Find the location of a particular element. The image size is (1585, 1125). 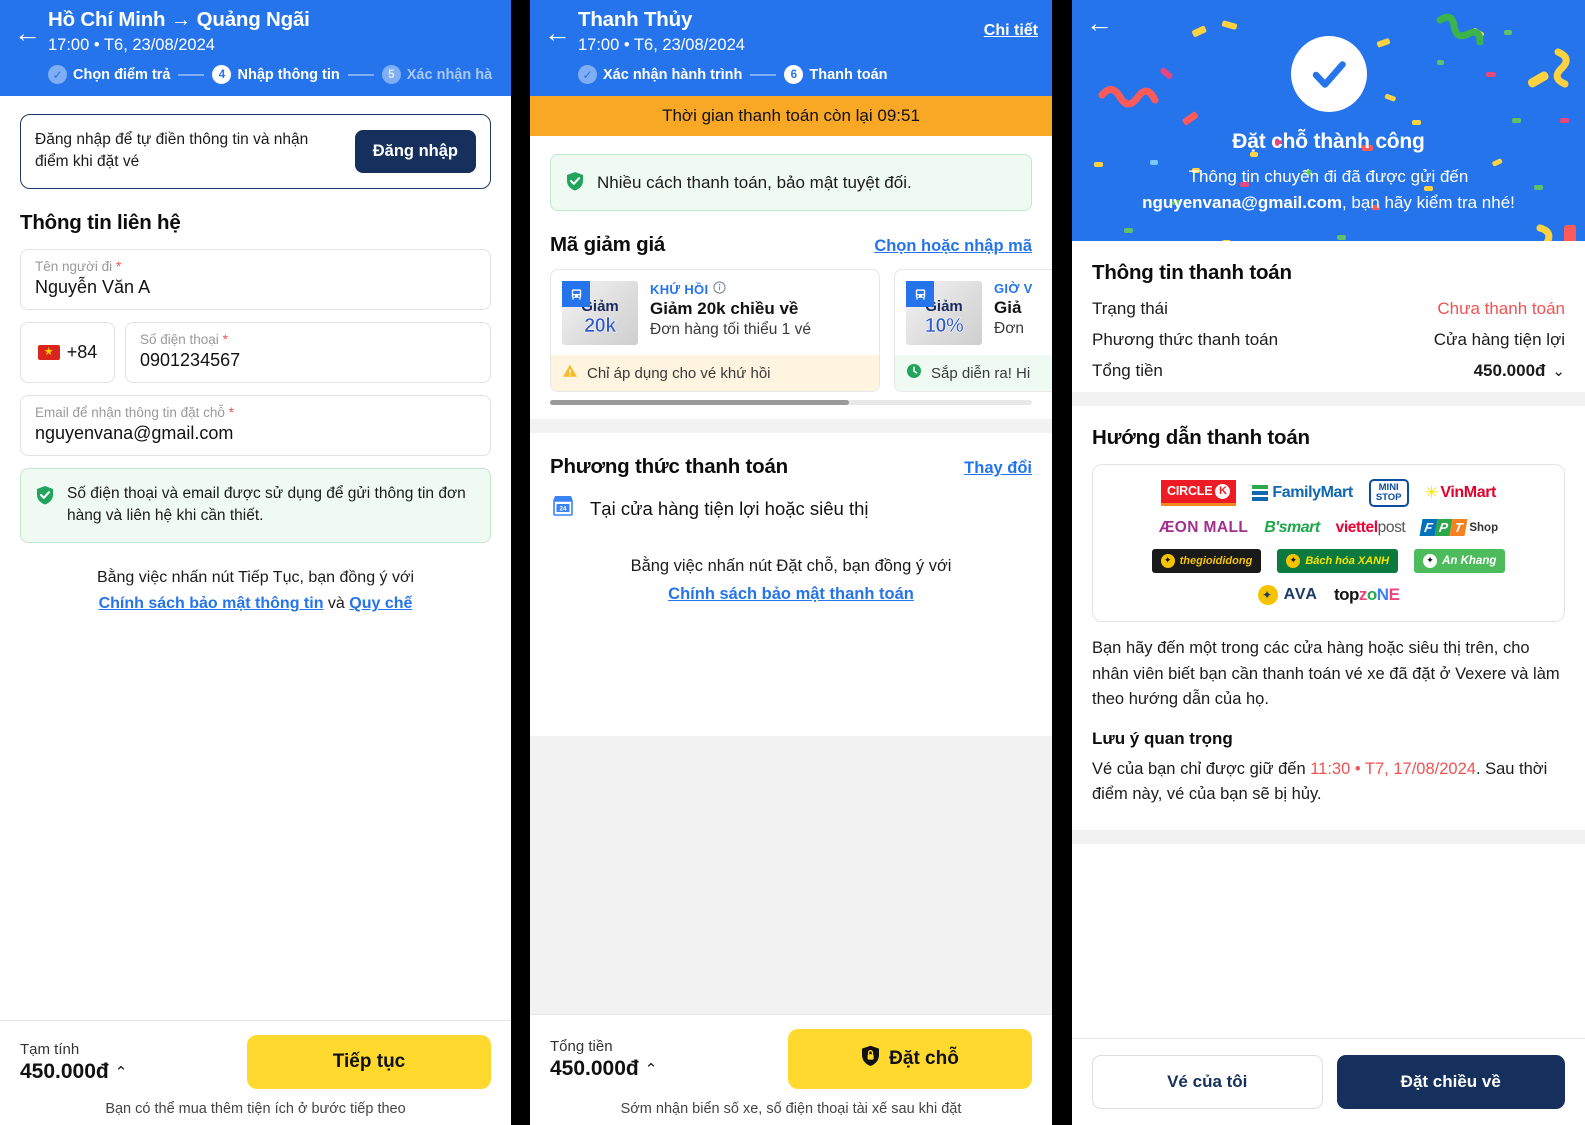

step-label: Chọn điểm trả is located at coordinates (122, 74).